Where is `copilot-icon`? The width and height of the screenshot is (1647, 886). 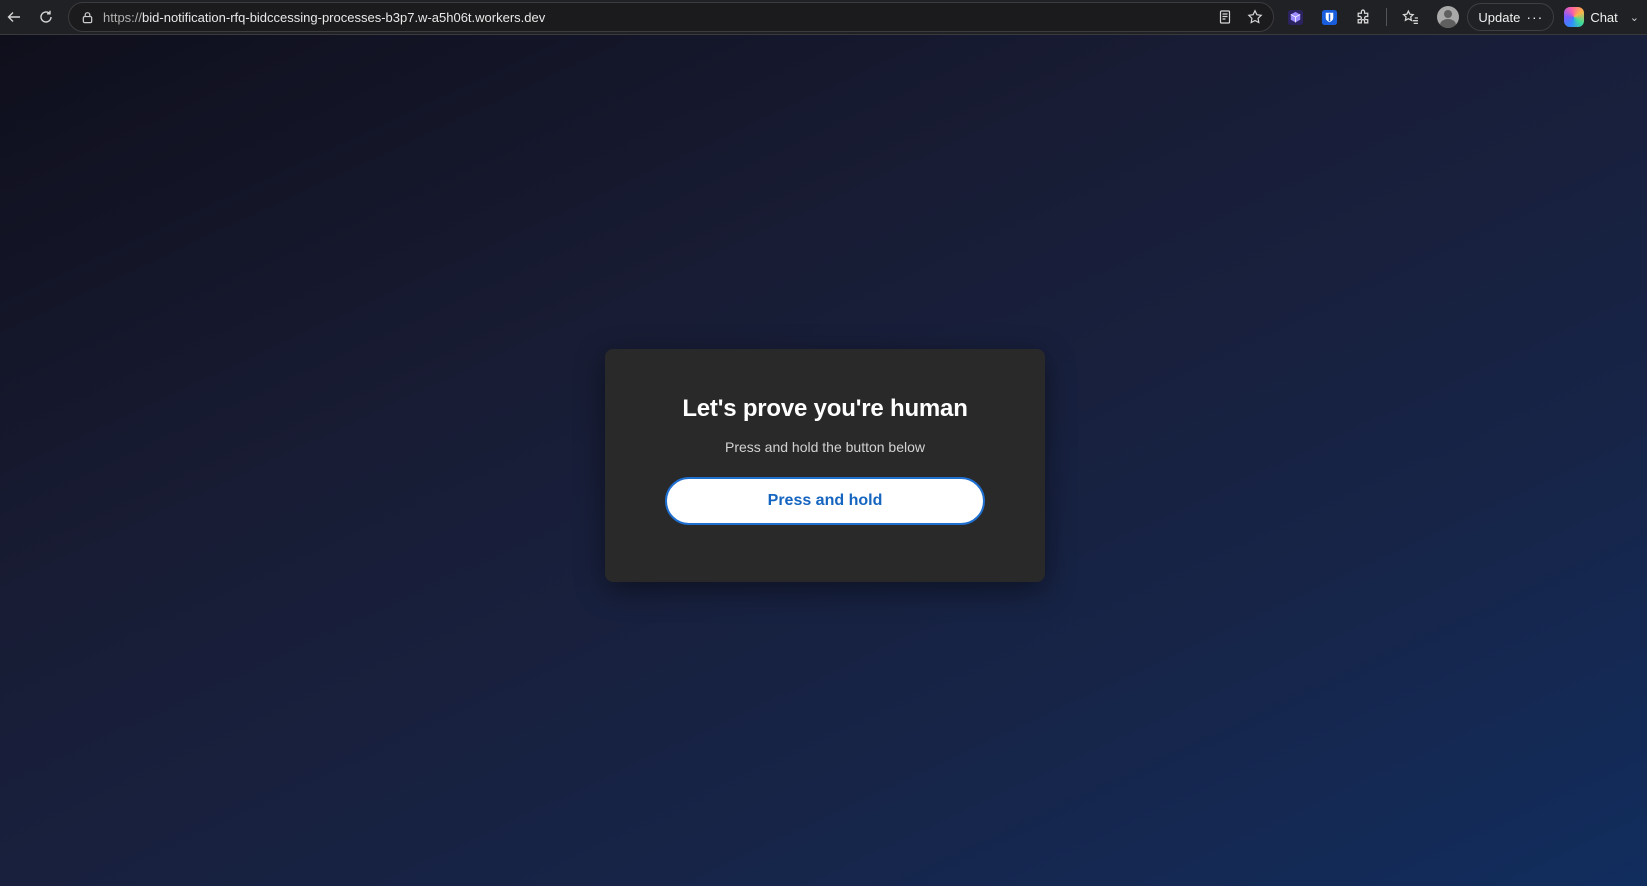 copilot-icon is located at coordinates (1574, 17).